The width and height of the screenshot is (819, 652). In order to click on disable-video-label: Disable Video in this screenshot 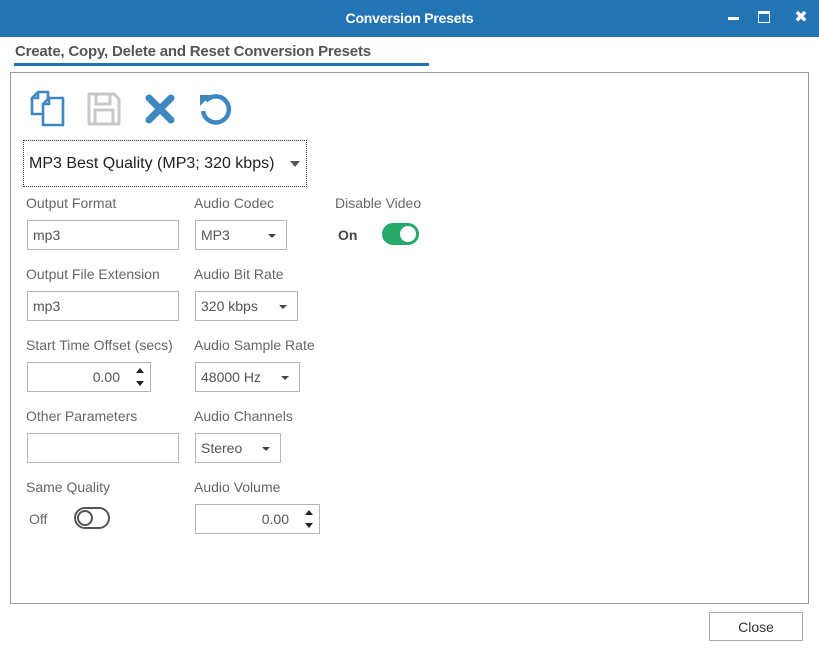, I will do `click(378, 203)`.